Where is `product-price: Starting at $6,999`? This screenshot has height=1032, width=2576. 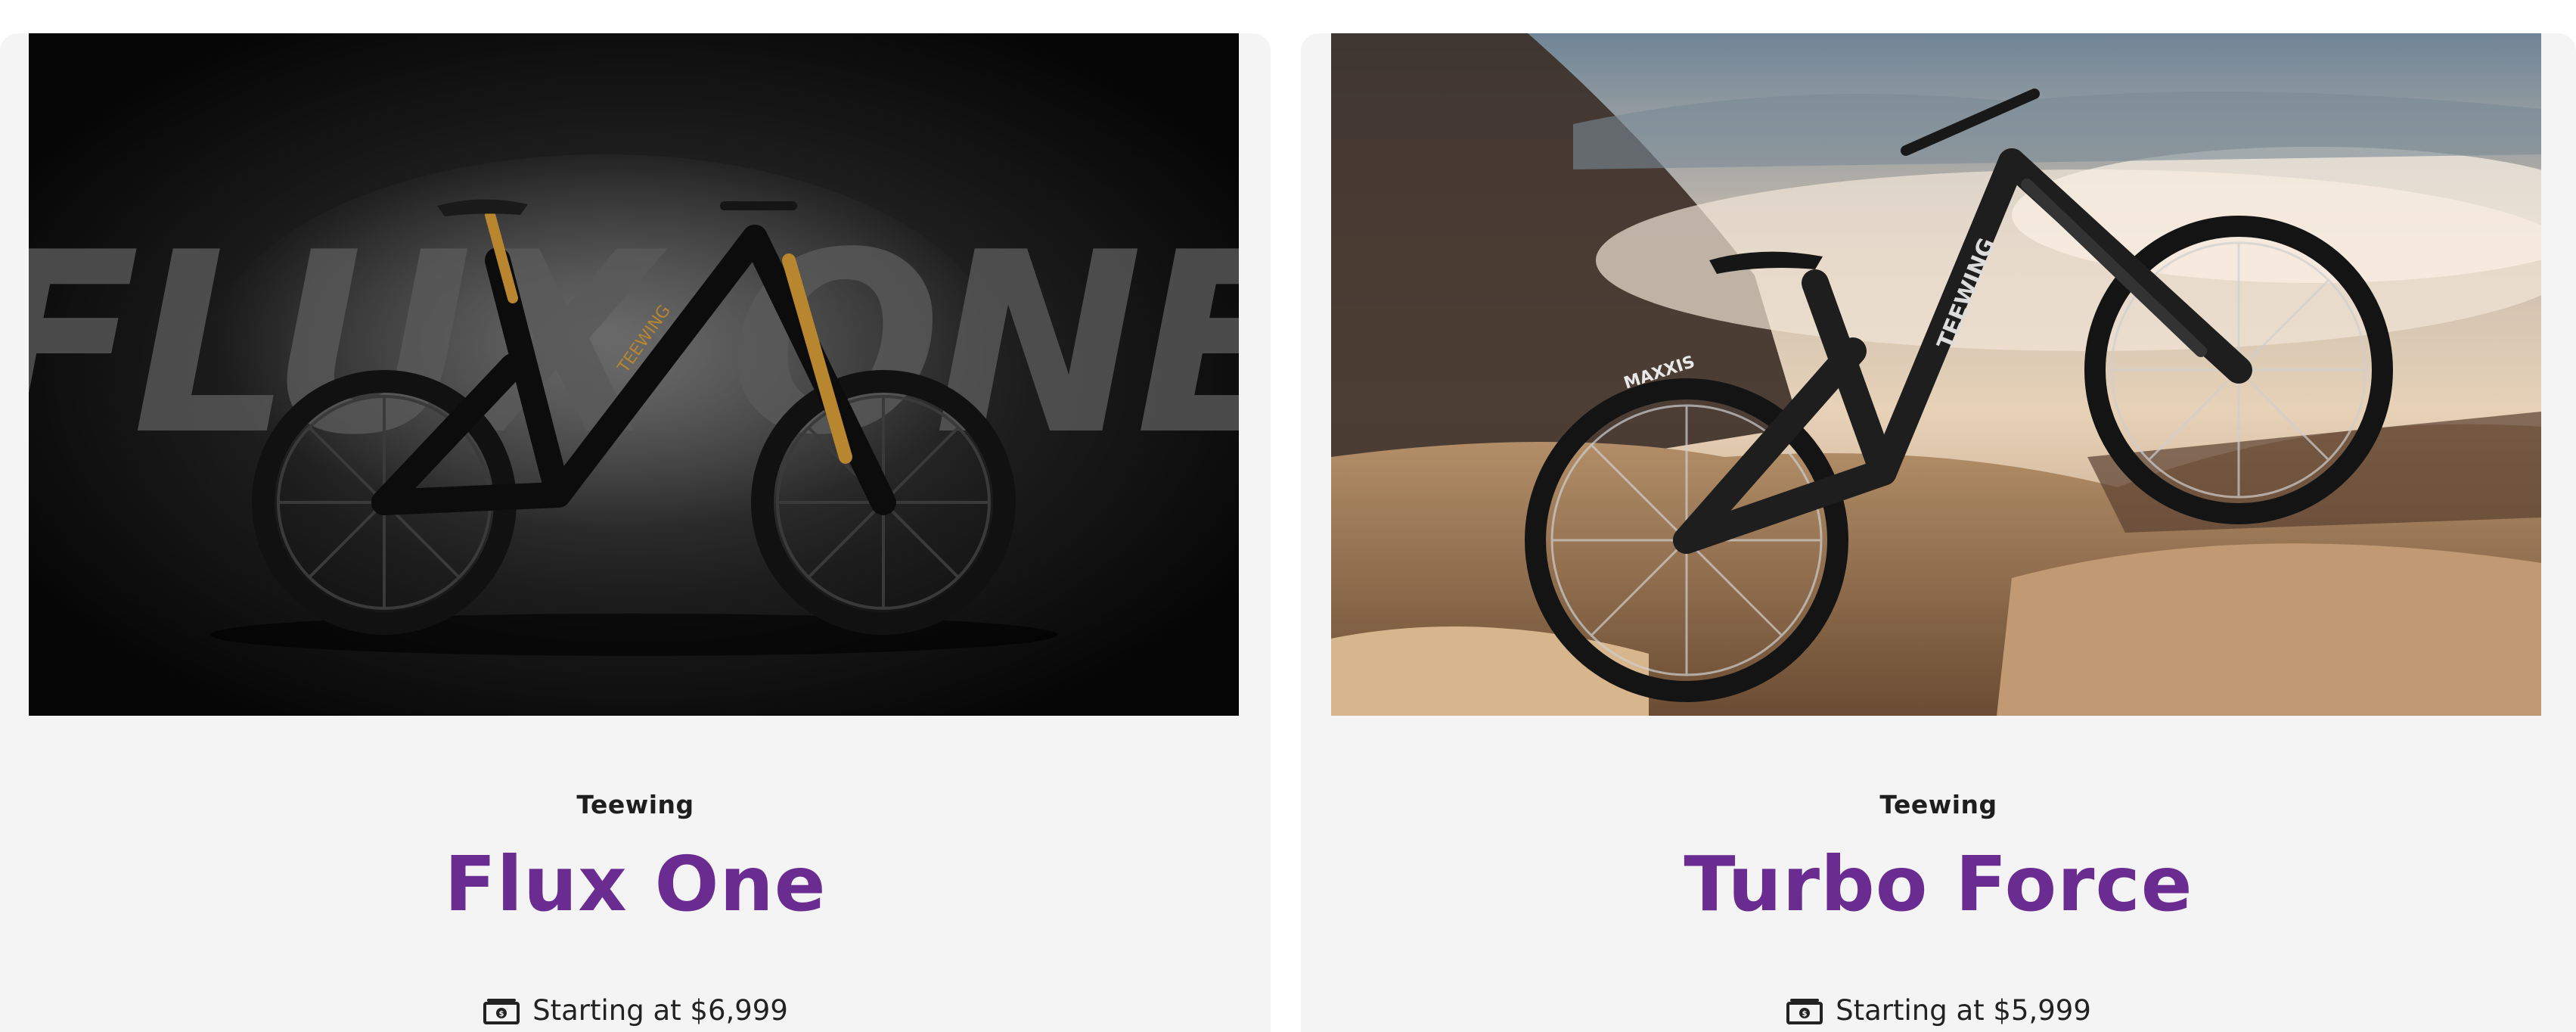 product-price: Starting at $6,999 is located at coordinates (660, 1010).